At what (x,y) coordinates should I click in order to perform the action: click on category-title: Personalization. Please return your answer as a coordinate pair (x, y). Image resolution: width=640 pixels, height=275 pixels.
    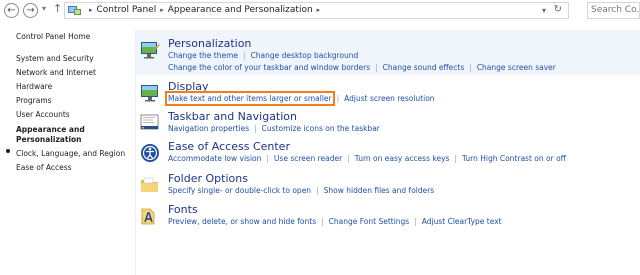
    Looking at the image, I should click on (209, 43).